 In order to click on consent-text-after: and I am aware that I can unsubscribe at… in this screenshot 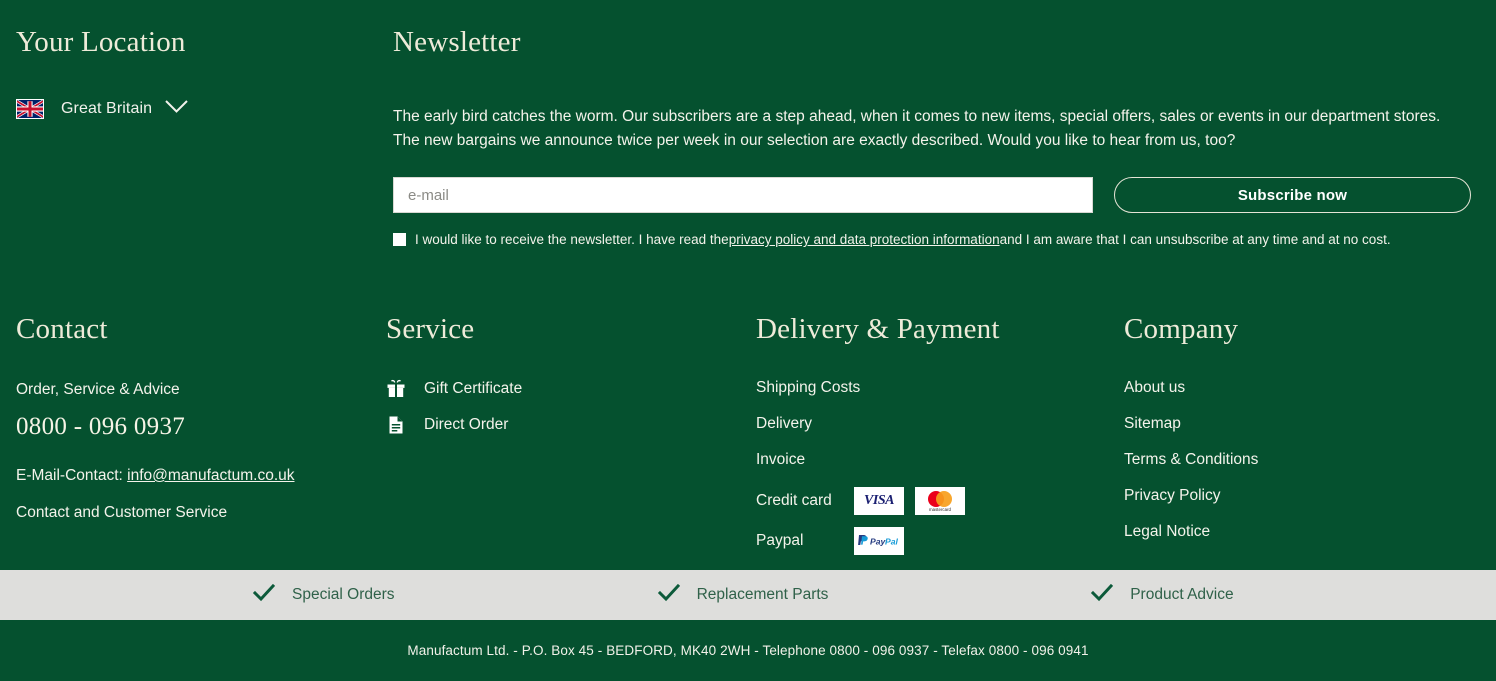, I will do `click(1195, 239)`.